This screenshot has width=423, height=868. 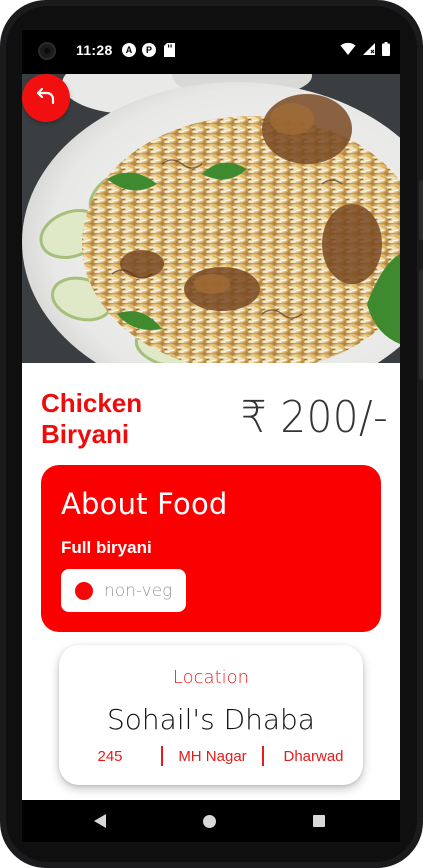 I want to click on navigation-bar, so click(x=211, y=821).